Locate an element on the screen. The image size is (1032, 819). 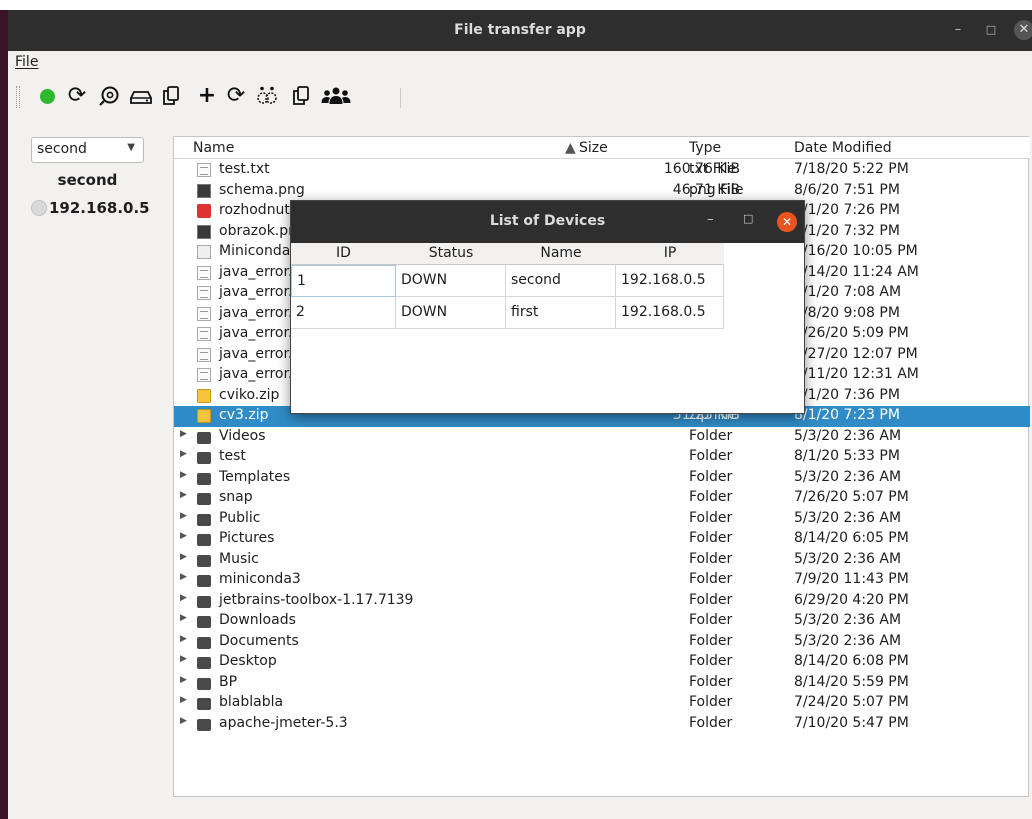
people-icon is located at coordinates (336, 96).